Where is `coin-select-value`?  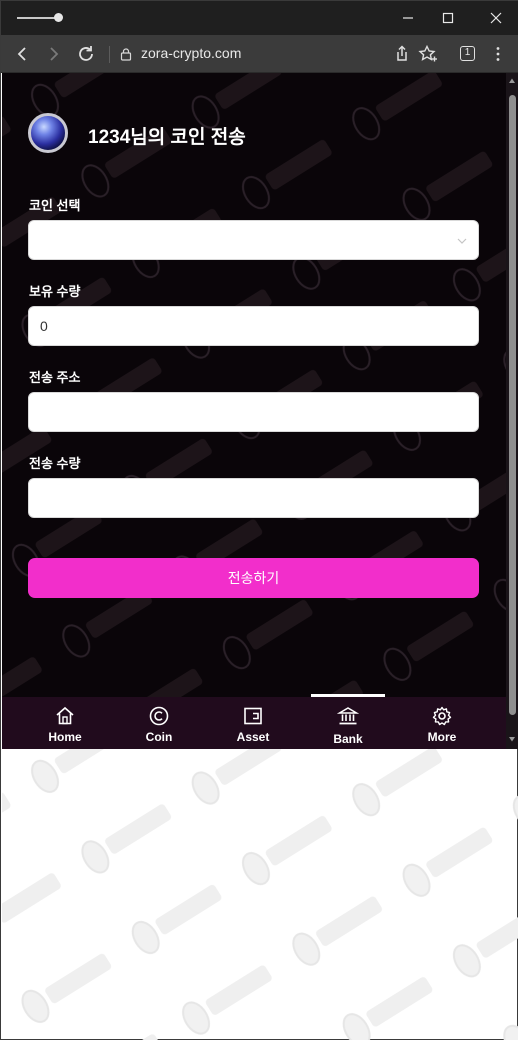 coin-select-value is located at coordinates (253, 240).